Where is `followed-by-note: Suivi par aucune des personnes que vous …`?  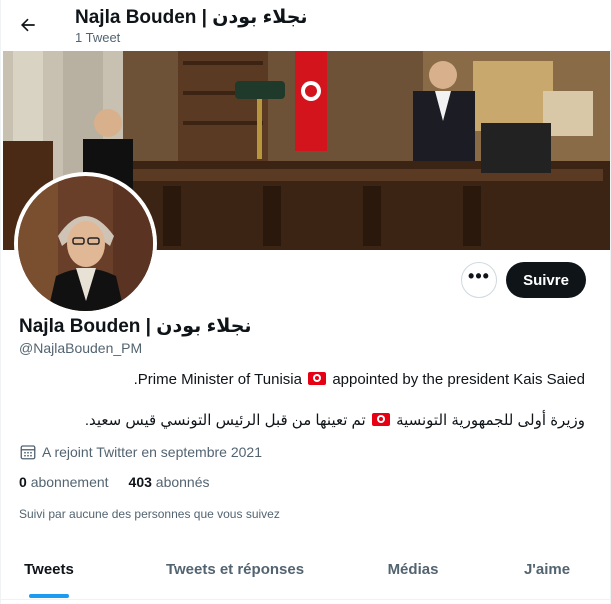 followed-by-note: Suivi par aucune des personnes que vous … is located at coordinates (149, 514).